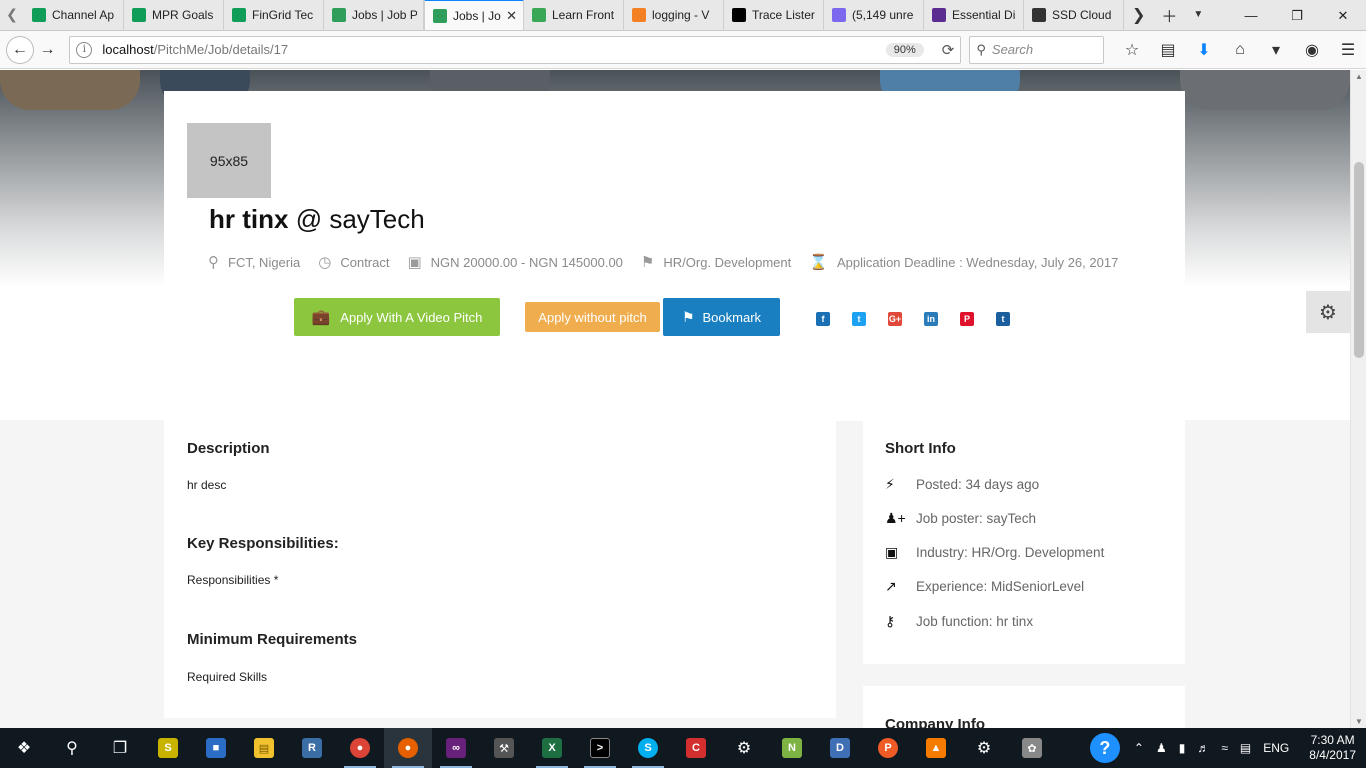 The image size is (1366, 768). Describe the element at coordinates (48, 50) in the screenshot. I see `forward-button: →` at that location.